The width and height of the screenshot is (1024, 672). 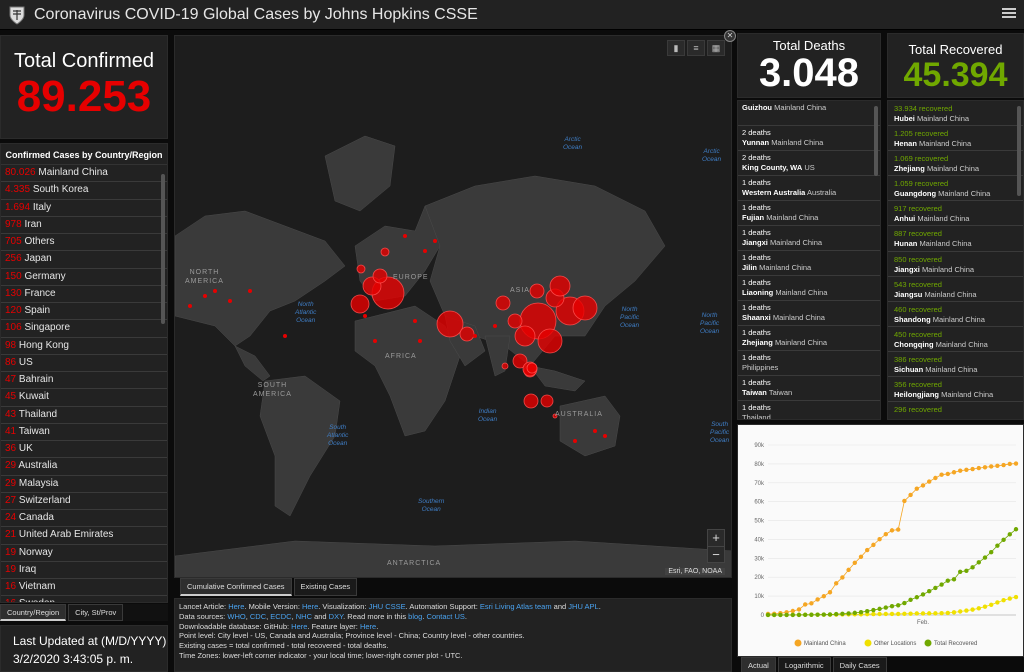 What do you see at coordinates (336, 616) in the screenshot?
I see `dxy-link: DXY` at bounding box center [336, 616].